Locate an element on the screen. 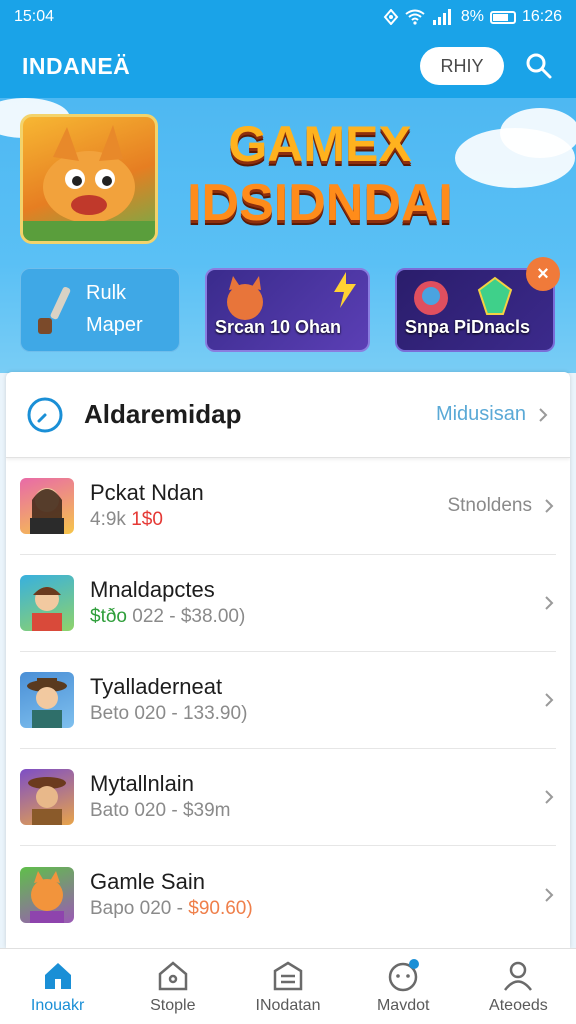 The width and height of the screenshot is (576, 1024). nav-label: Ateoeds is located at coordinates (518, 1005).